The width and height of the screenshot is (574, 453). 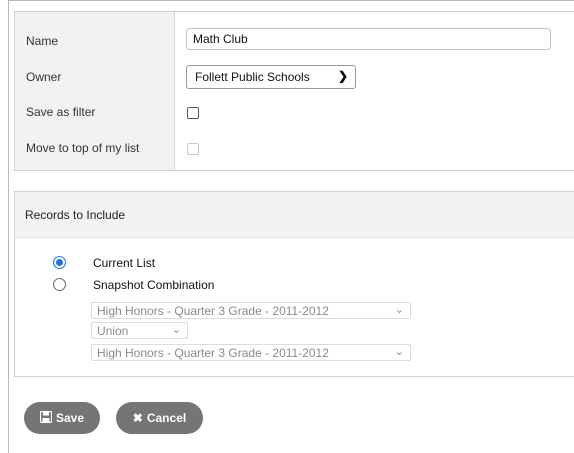 What do you see at coordinates (124, 263) in the screenshot?
I see `current-list-label: Current List` at bounding box center [124, 263].